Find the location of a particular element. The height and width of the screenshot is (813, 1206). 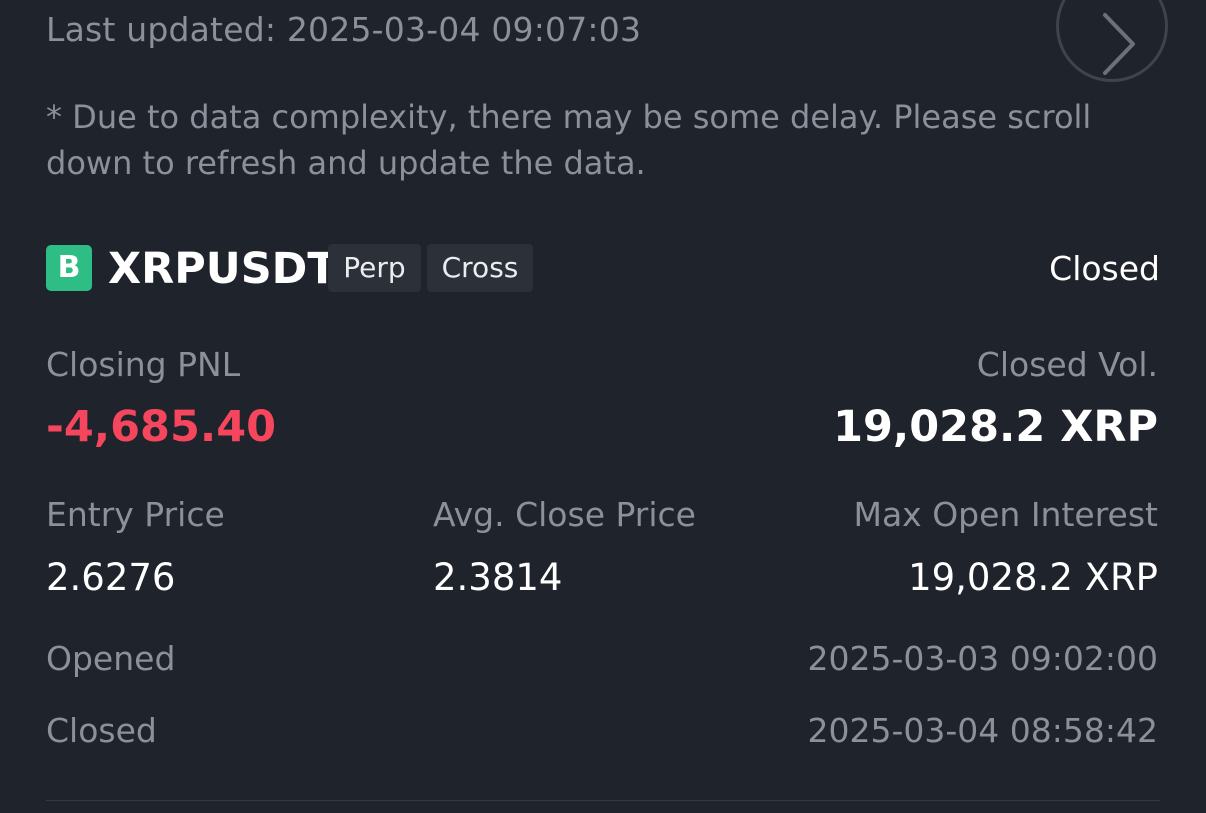

closing-pnl-value: -4,685.40 is located at coordinates (161, 427).